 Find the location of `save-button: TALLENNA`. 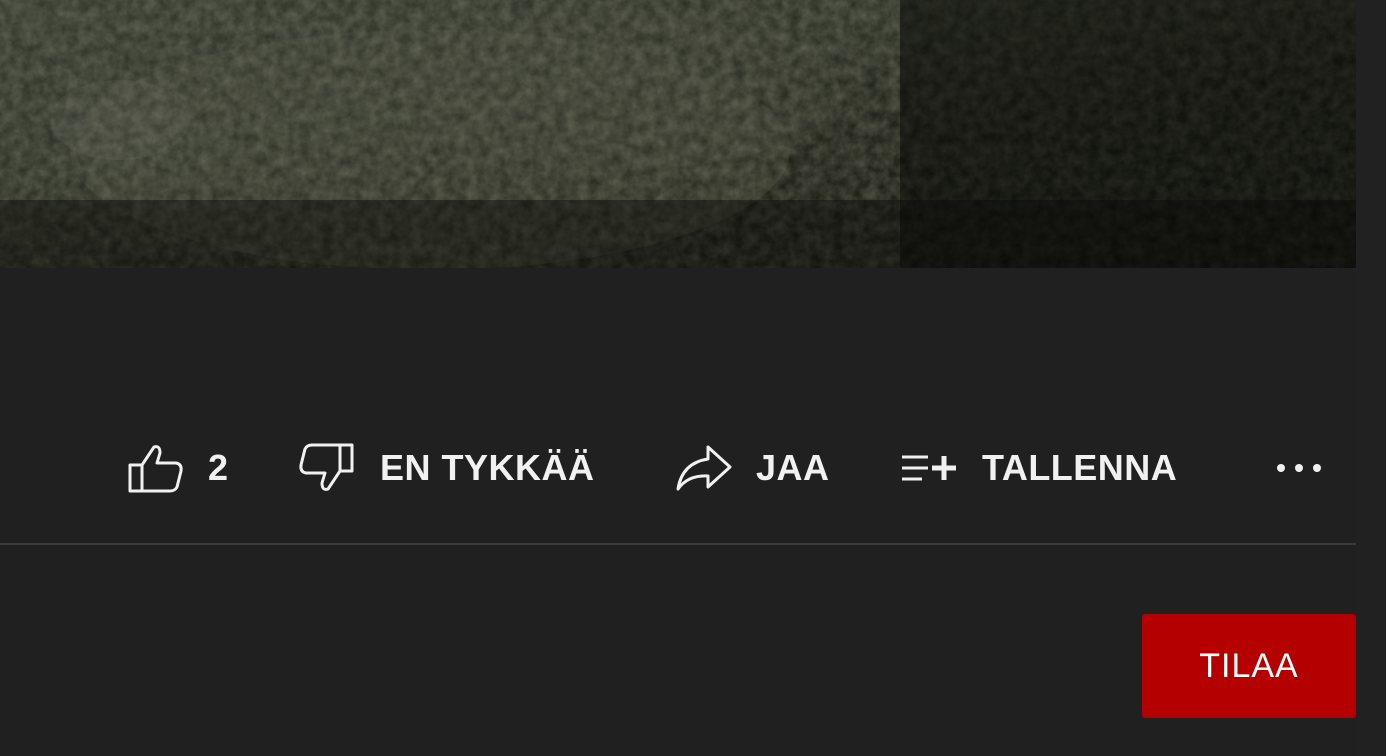

save-button: TALLENNA is located at coordinates (1037, 468).